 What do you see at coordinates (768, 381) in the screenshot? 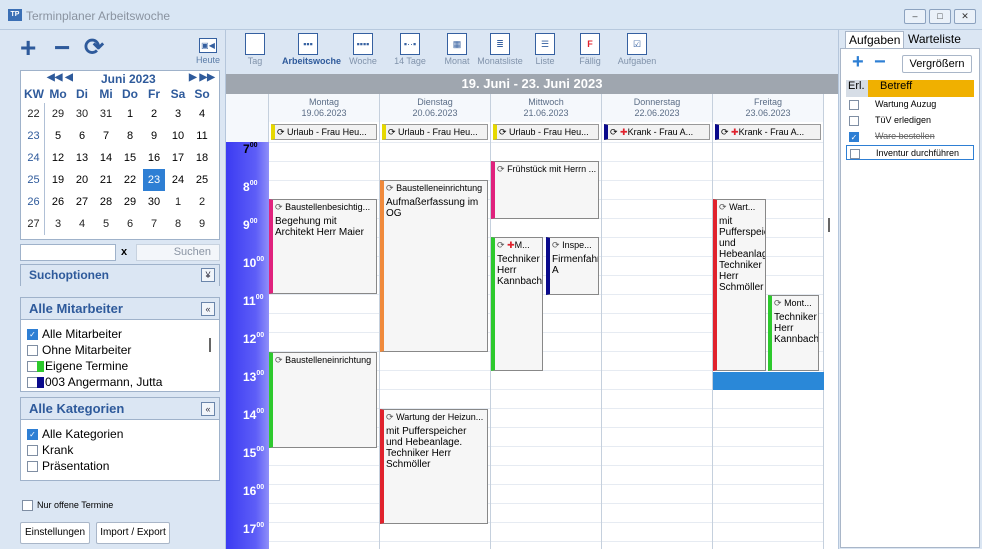
I see `selected-timeslot` at bounding box center [768, 381].